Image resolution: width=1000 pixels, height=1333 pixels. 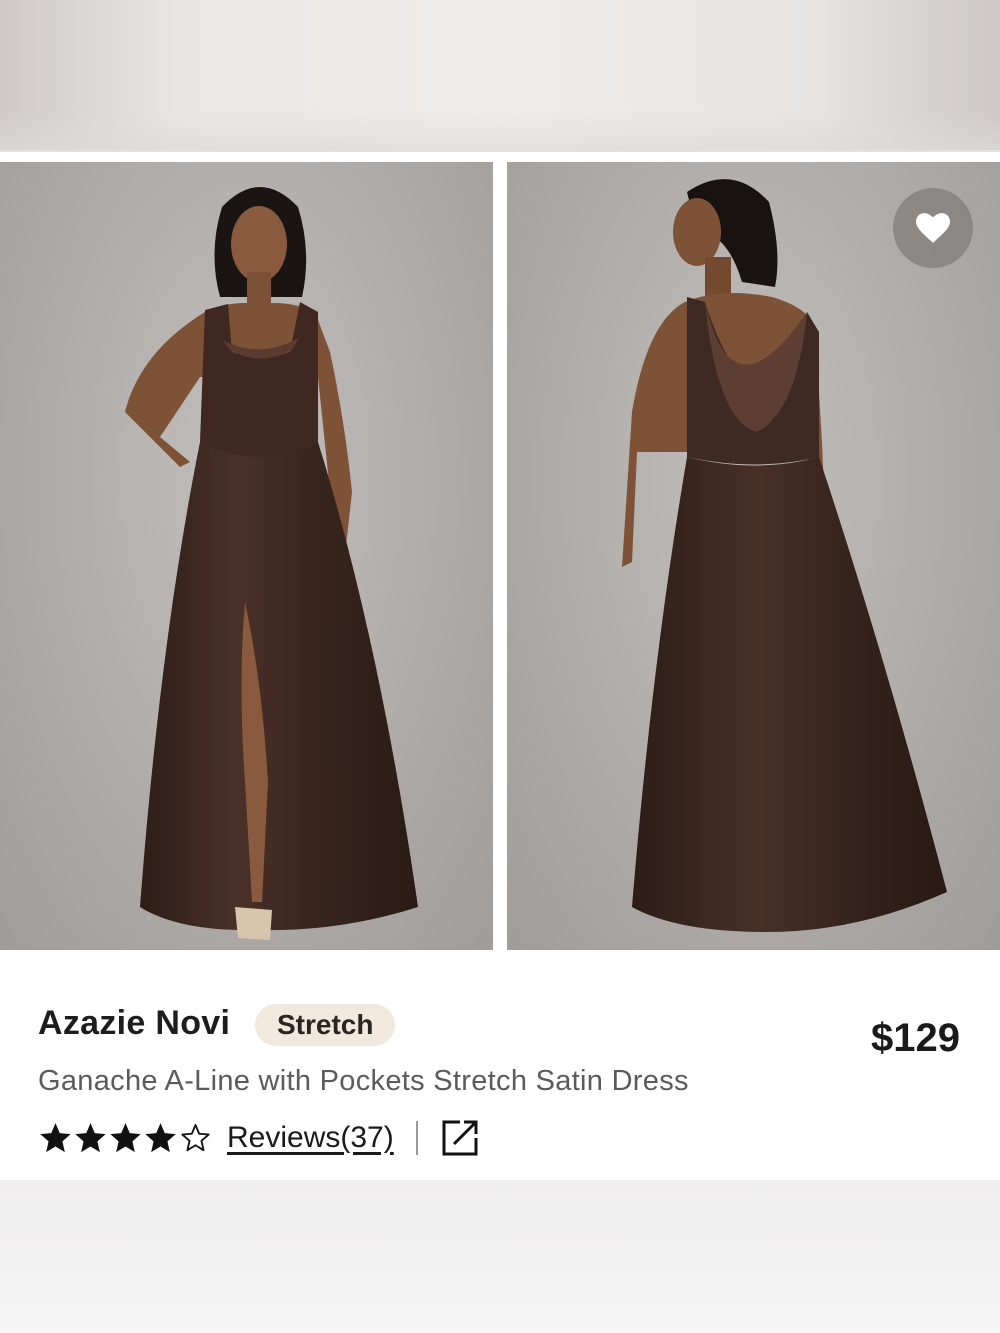 I want to click on rating-row: Reviews(37), so click(x=259, y=1138).